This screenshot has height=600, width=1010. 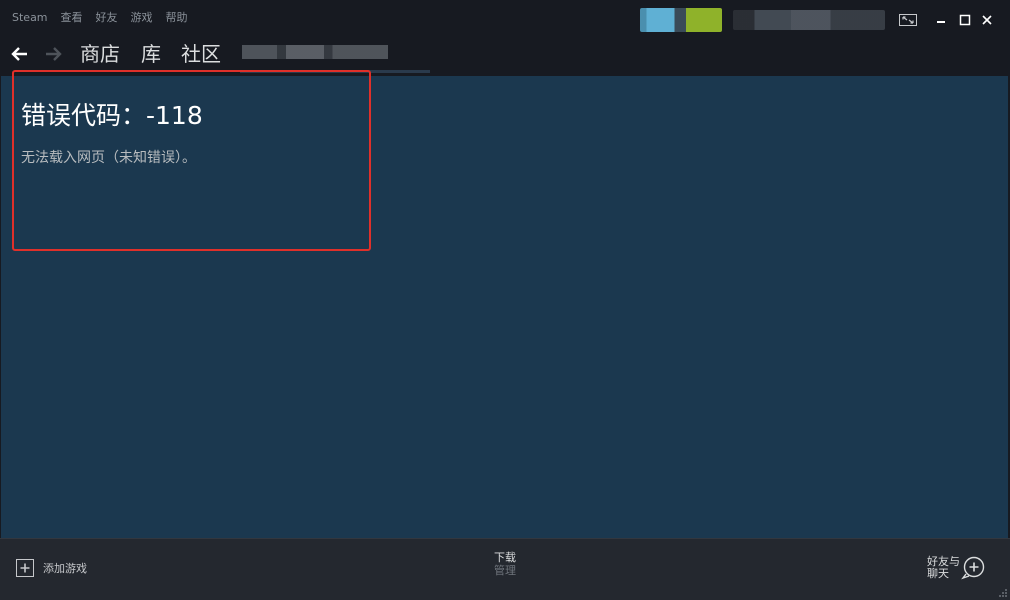 I want to click on error-message: 无法载入网页（未知错误）。, so click(x=108, y=158).